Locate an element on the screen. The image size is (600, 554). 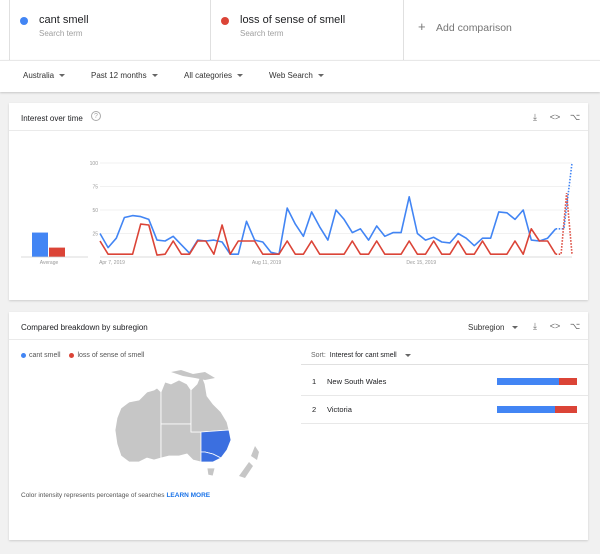
plus-icon: + is located at coordinates (422, 26).